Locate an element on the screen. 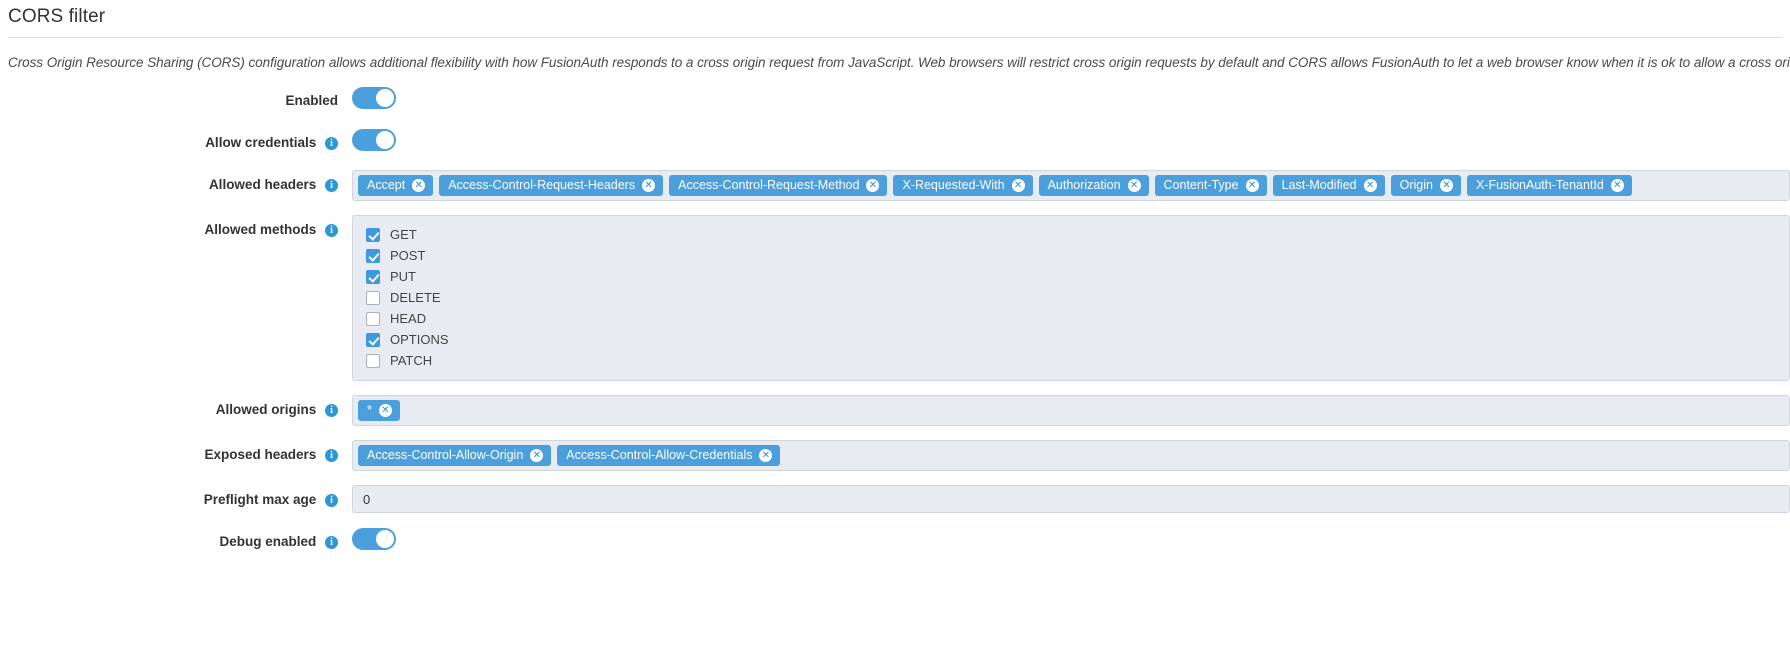 The image size is (1790, 660). label-allow-credentials: Allow credentials i is located at coordinates (176, 139).